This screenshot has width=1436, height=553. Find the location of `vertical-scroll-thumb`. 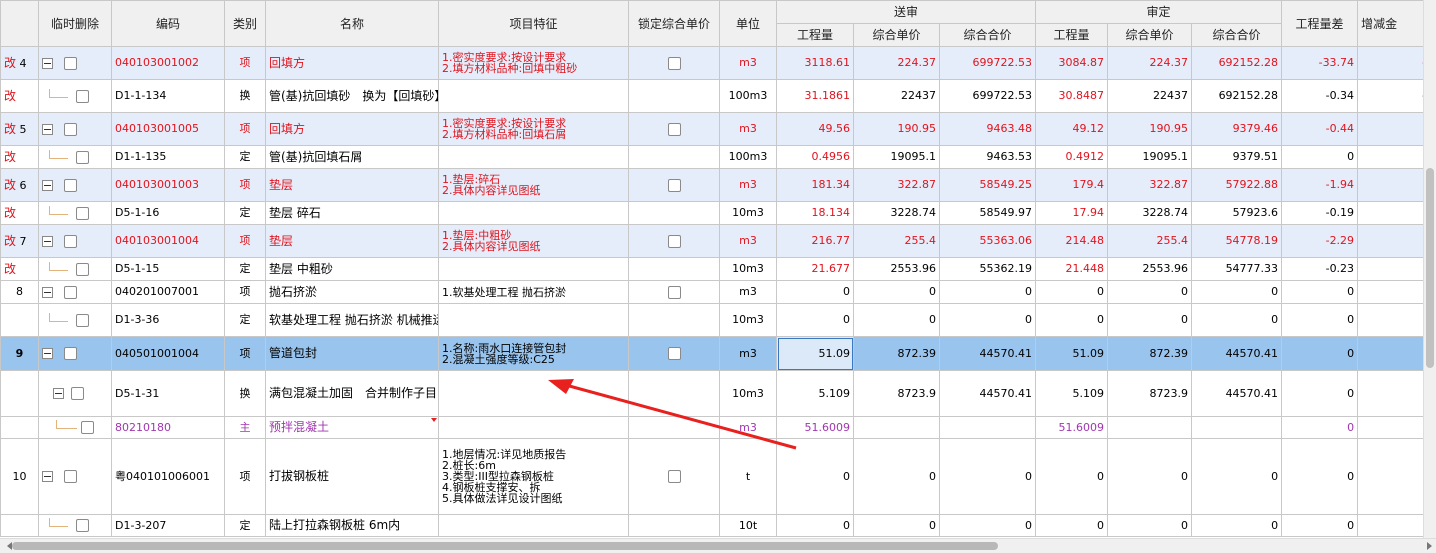

vertical-scroll-thumb is located at coordinates (1430, 268).